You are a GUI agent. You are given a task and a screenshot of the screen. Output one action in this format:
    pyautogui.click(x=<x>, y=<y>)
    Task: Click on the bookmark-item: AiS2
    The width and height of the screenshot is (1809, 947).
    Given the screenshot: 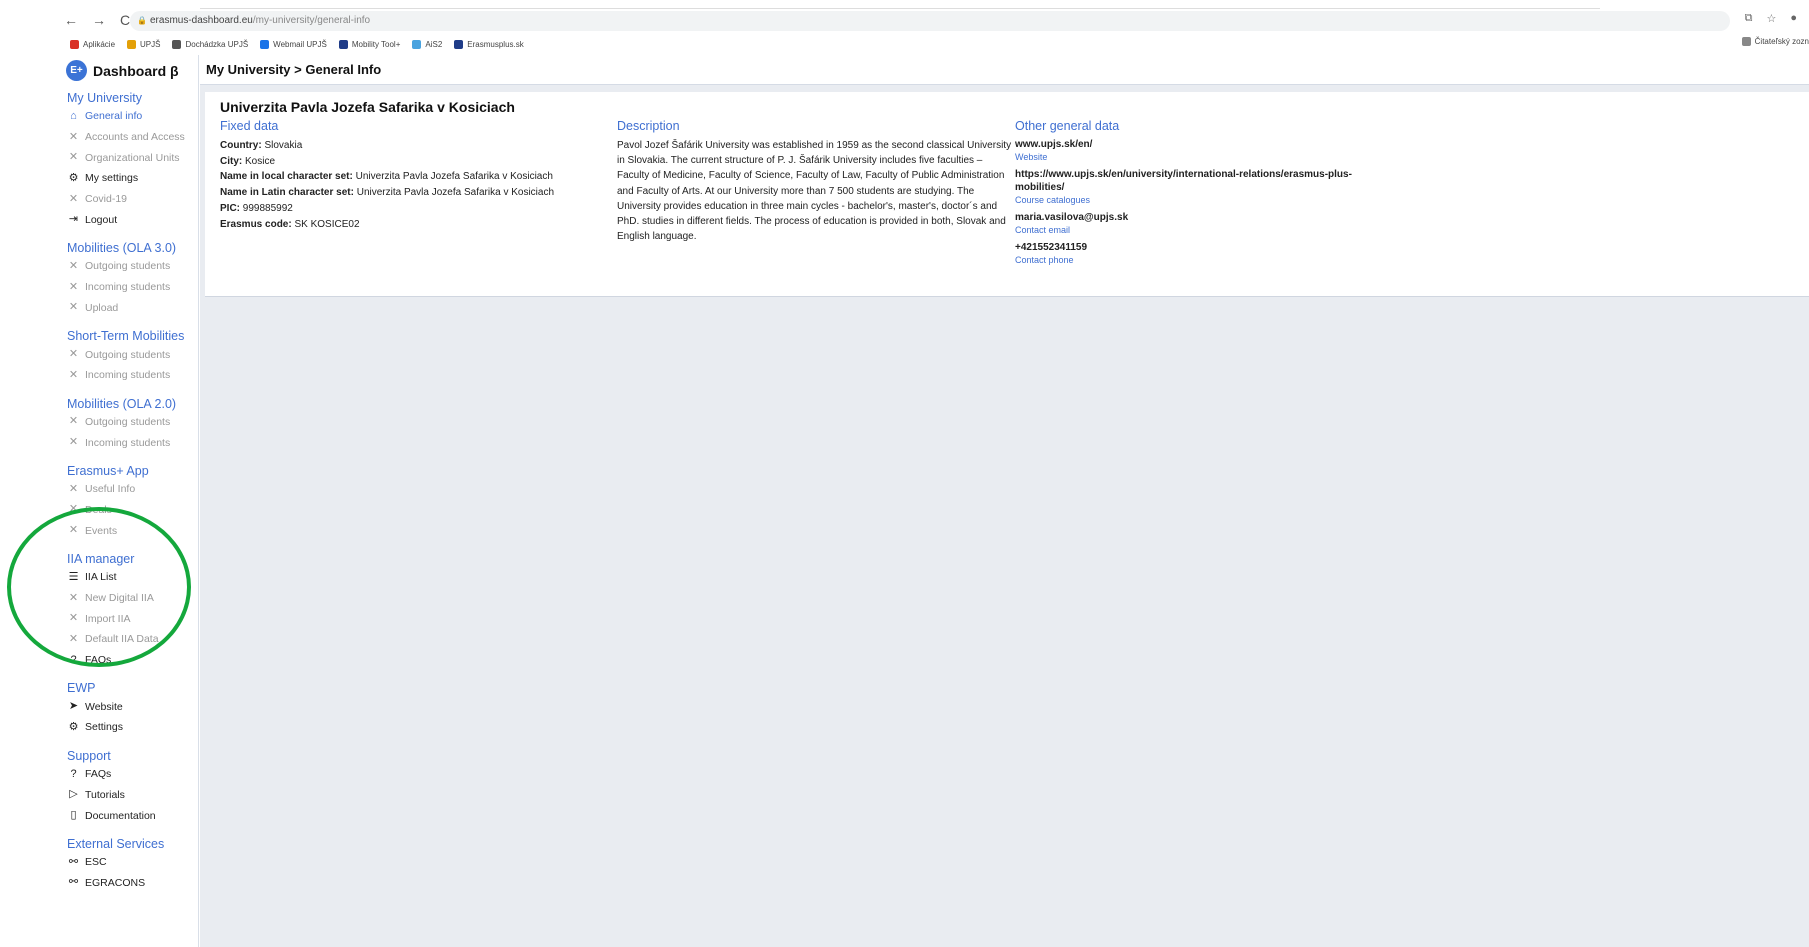 What is the action you would take?
    pyautogui.click(x=427, y=44)
    